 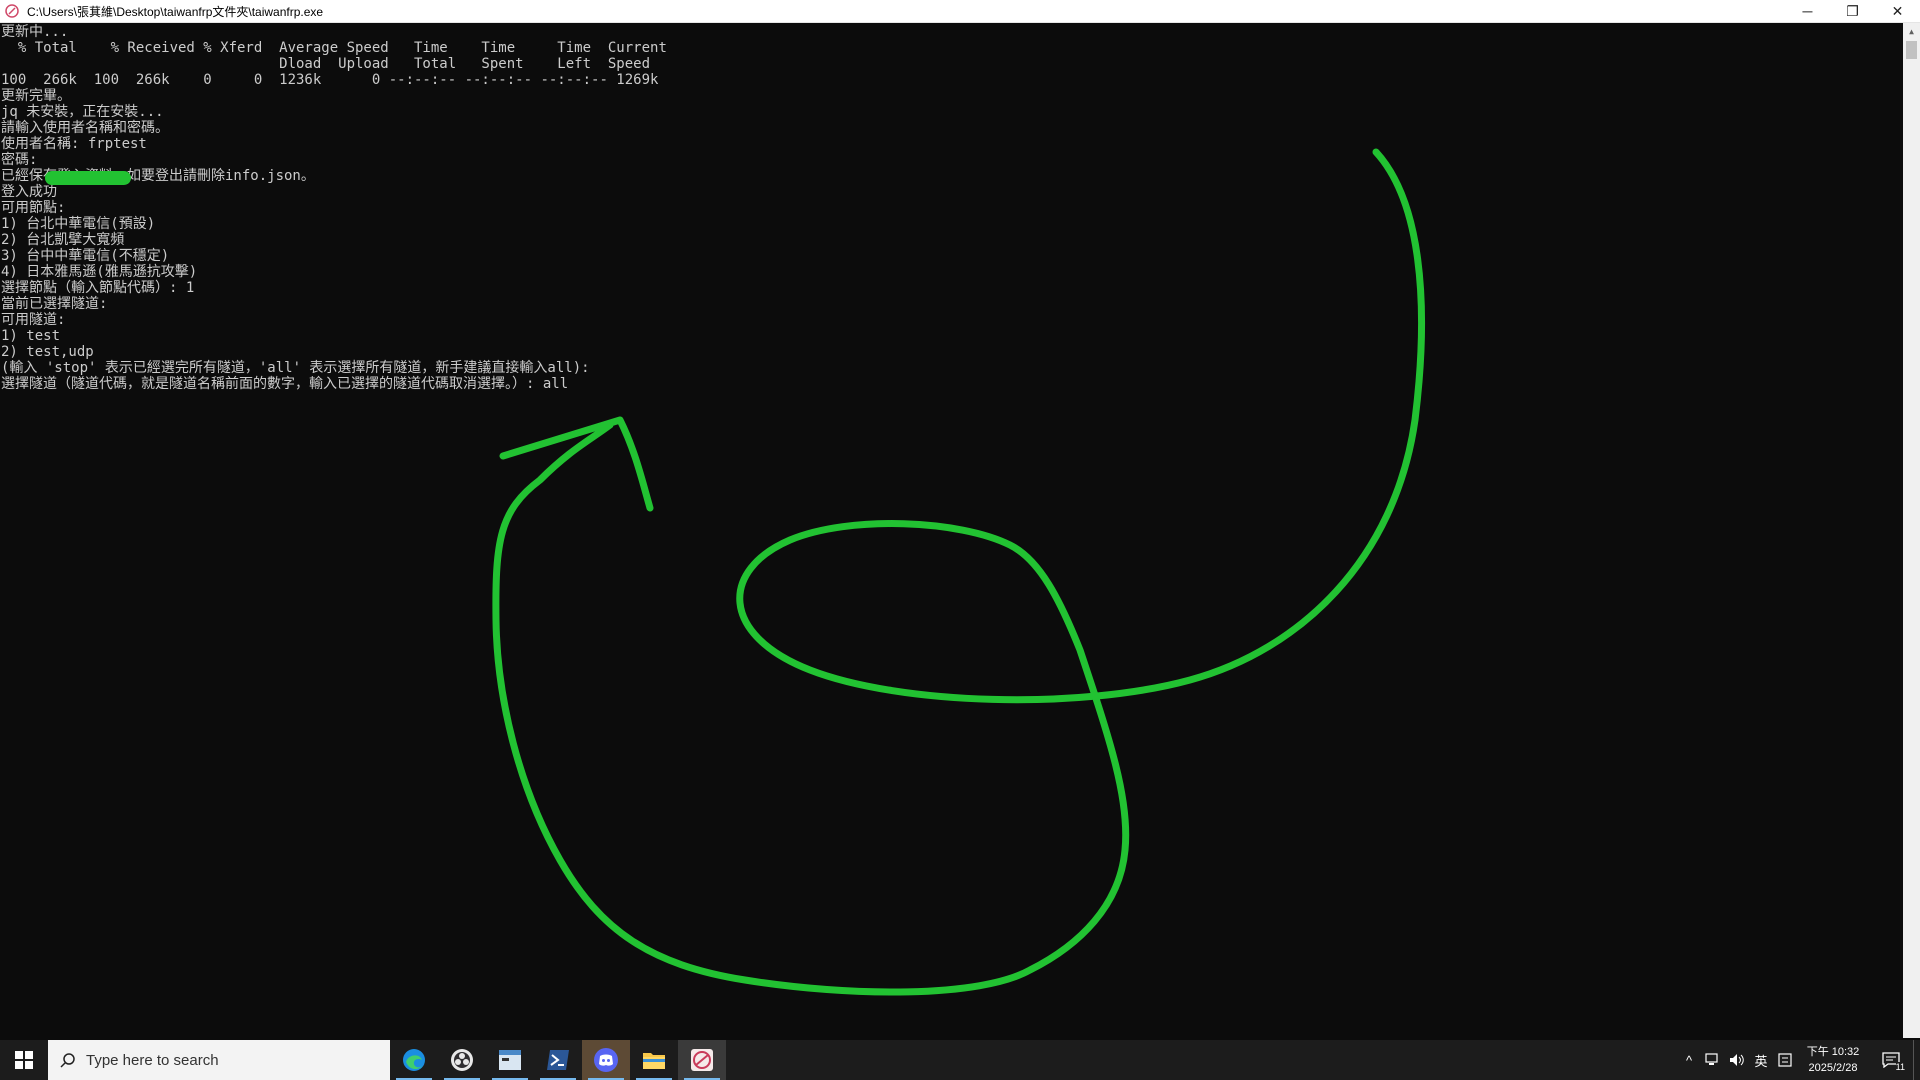 What do you see at coordinates (74, 144) in the screenshot?
I see `console-line: 使用者名稱: frptest` at bounding box center [74, 144].